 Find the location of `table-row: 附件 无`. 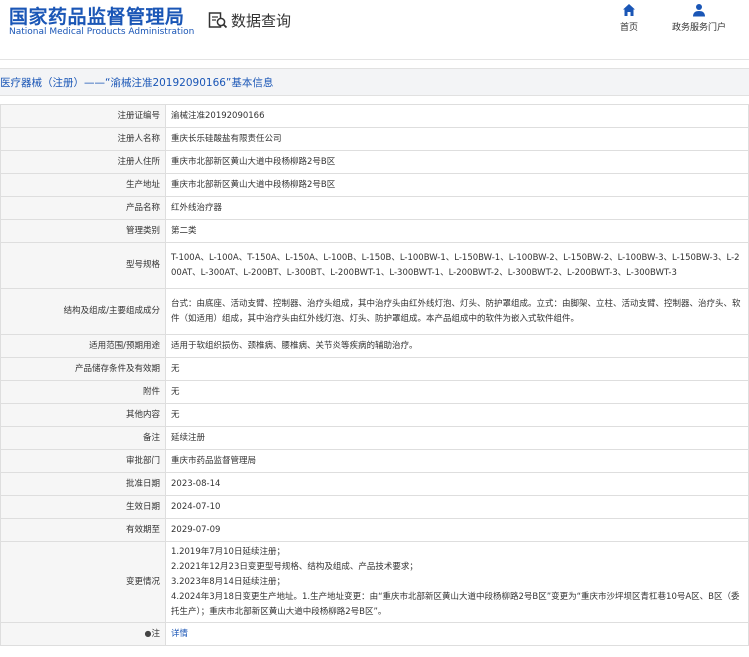

table-row: 附件 无 is located at coordinates (374, 392).